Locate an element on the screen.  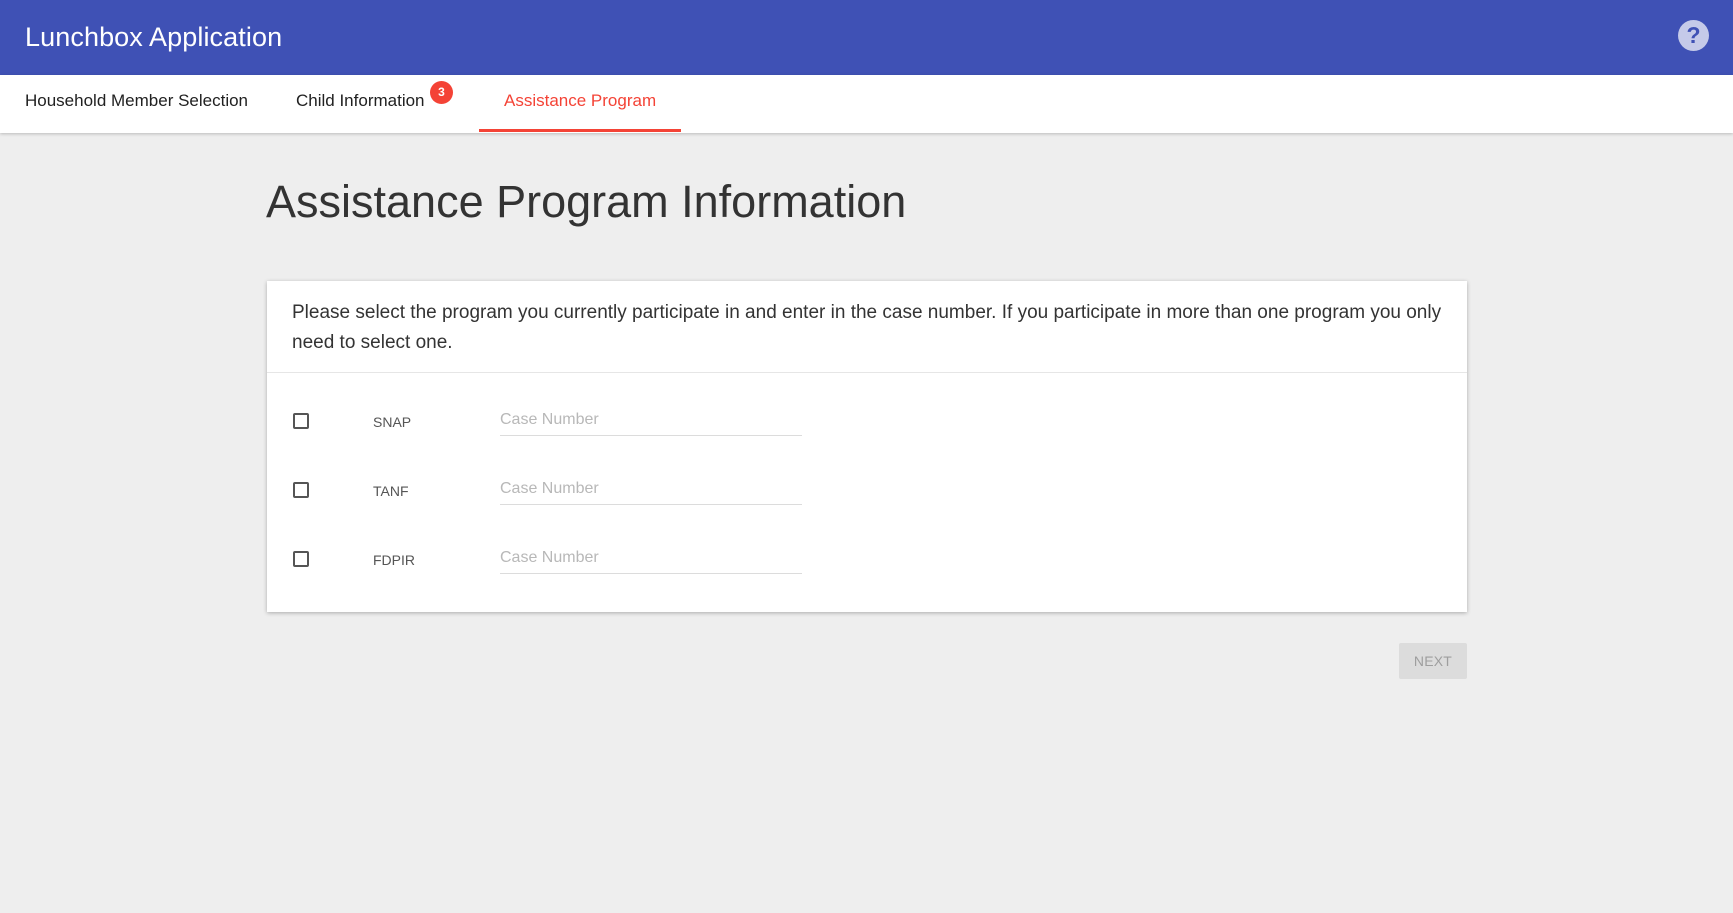
app-title: Lunchbox Application is located at coordinates (154, 37).